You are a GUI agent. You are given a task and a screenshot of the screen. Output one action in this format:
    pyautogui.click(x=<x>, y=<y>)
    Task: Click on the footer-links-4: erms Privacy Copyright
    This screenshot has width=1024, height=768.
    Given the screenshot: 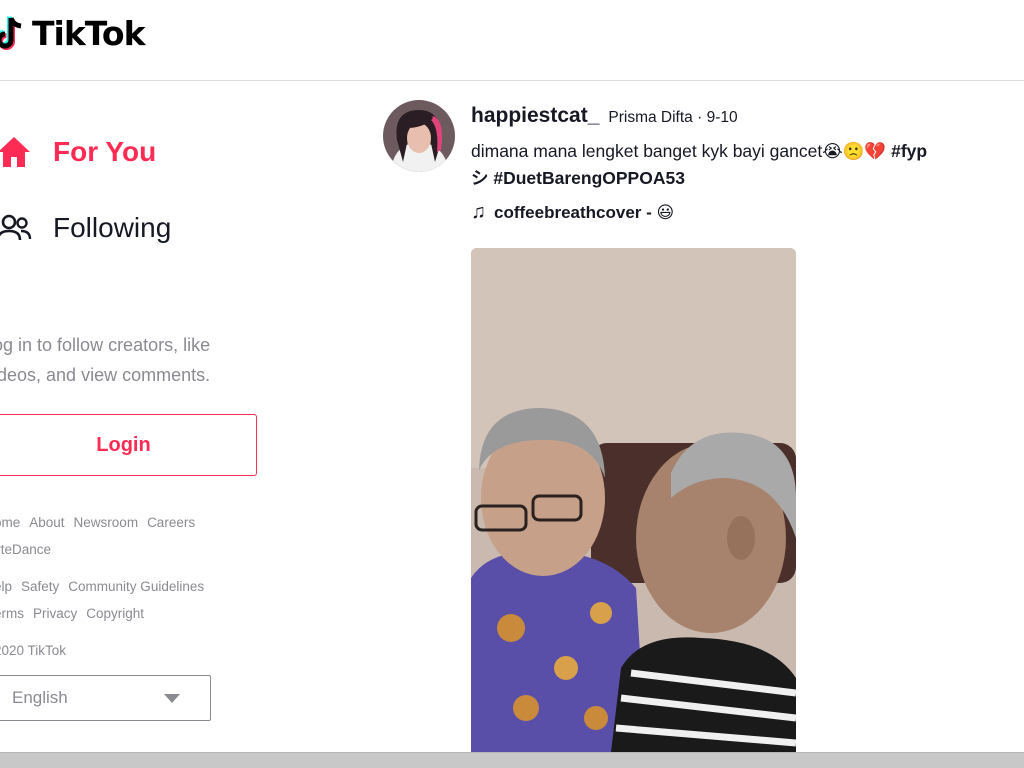 What is the action you would take?
    pyautogui.click(x=72, y=613)
    